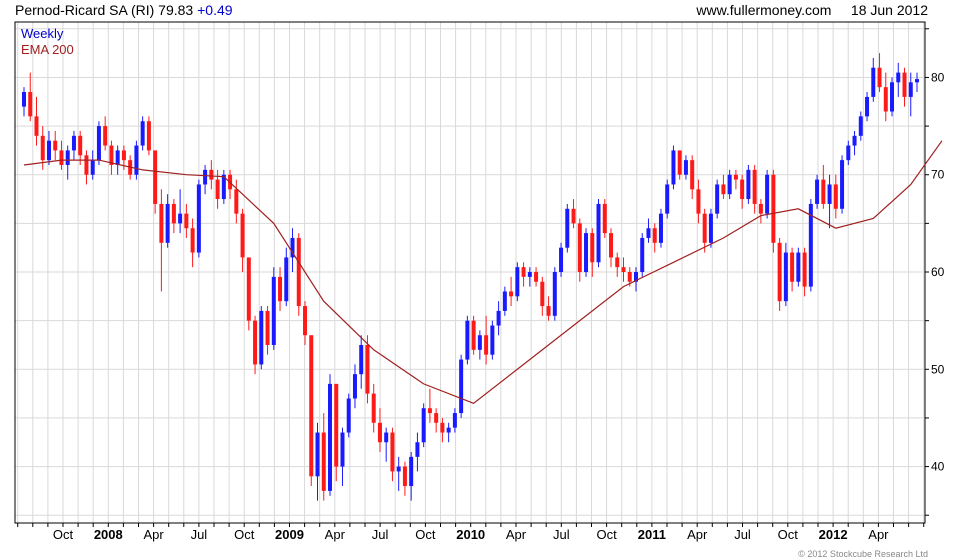 This screenshot has height=560, width=980. Describe the element at coordinates (938, 369) in the screenshot. I see `y-tick-label: 50` at that location.